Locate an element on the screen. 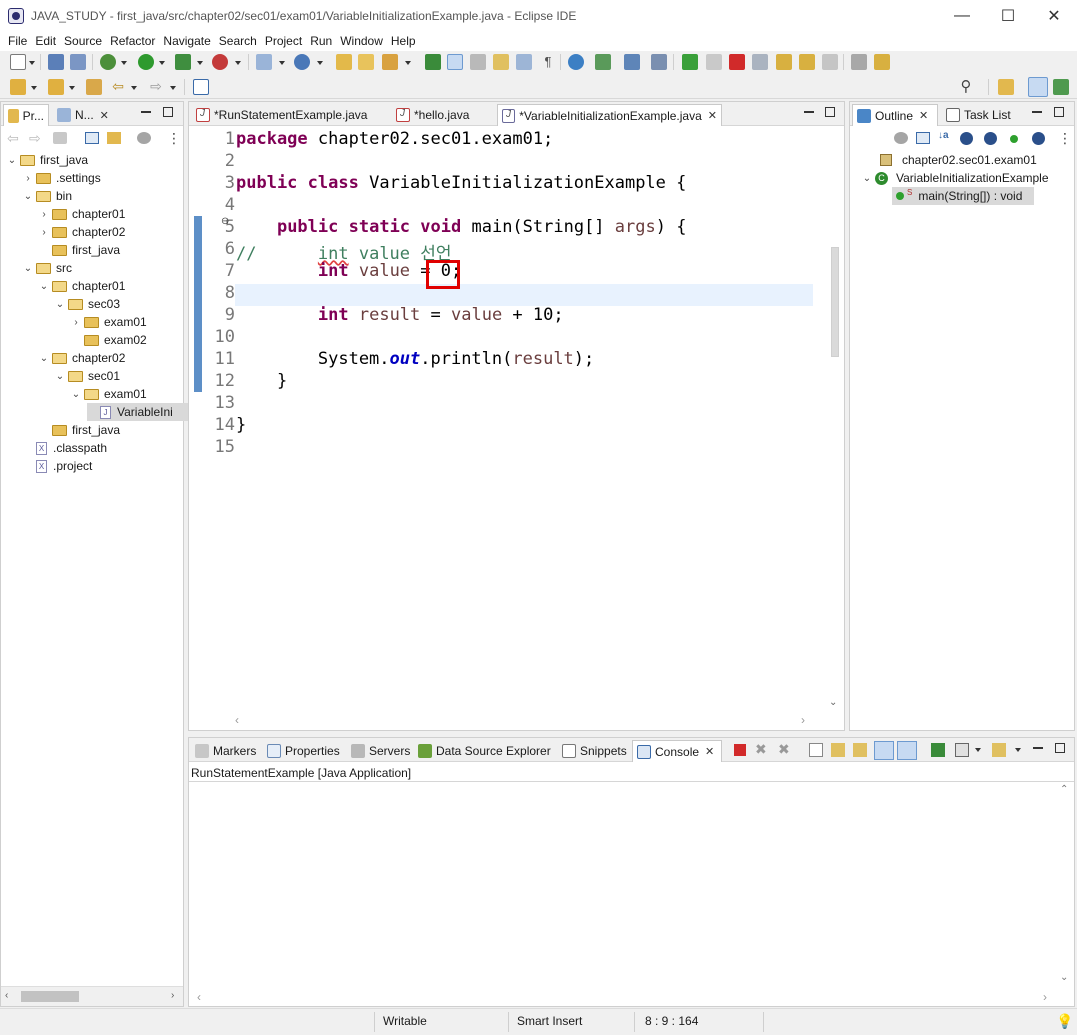 The width and height of the screenshot is (1077, 1035). tree-item: ⌄ src is located at coordinates (47, 268).